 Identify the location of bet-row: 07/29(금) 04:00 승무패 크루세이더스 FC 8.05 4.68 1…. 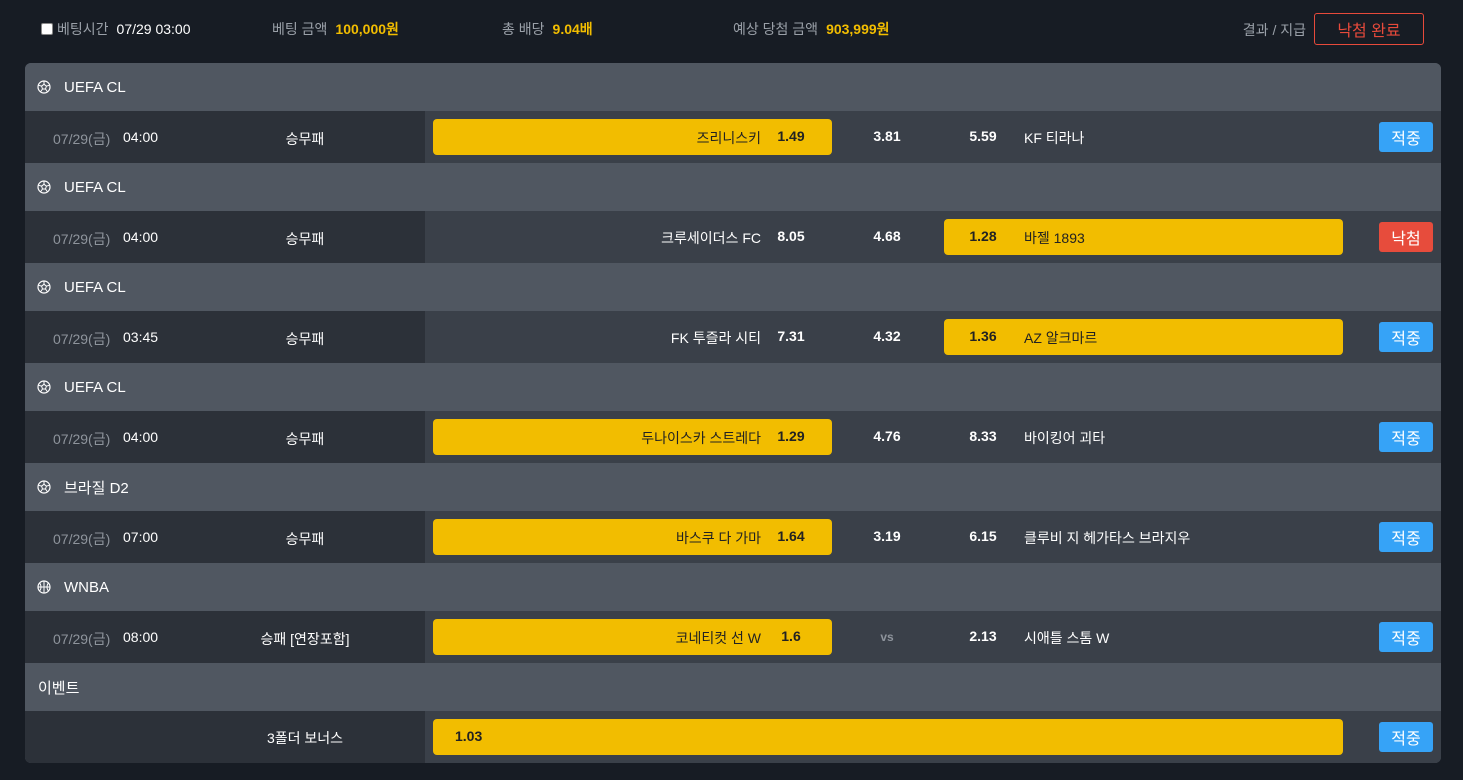
(733, 237).